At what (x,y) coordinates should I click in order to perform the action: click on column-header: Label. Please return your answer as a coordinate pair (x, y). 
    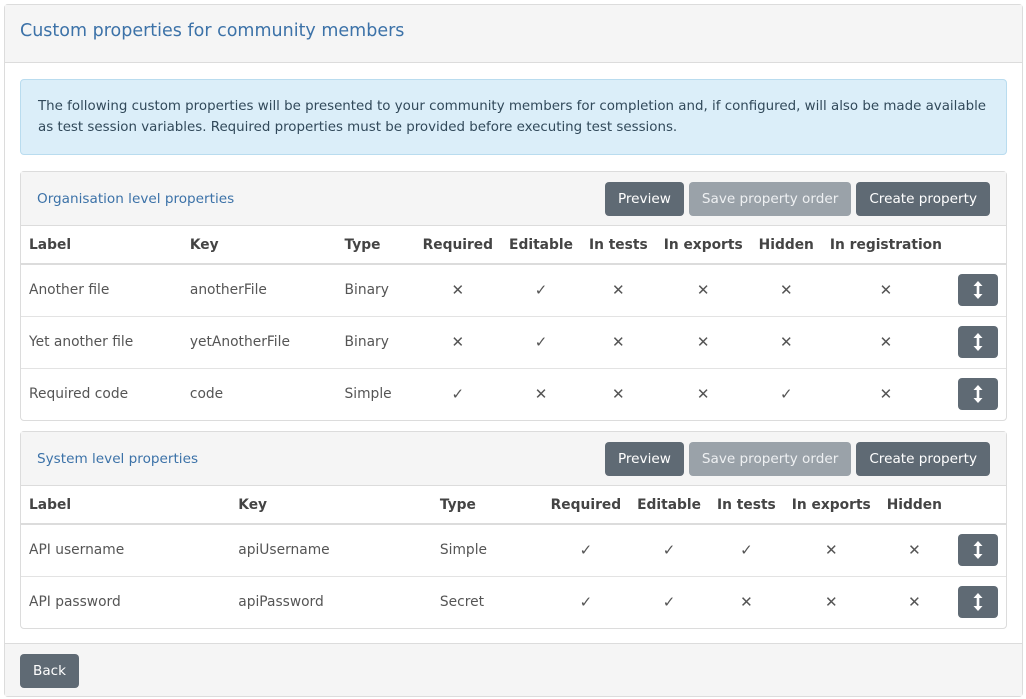
    Looking at the image, I should click on (126, 505).